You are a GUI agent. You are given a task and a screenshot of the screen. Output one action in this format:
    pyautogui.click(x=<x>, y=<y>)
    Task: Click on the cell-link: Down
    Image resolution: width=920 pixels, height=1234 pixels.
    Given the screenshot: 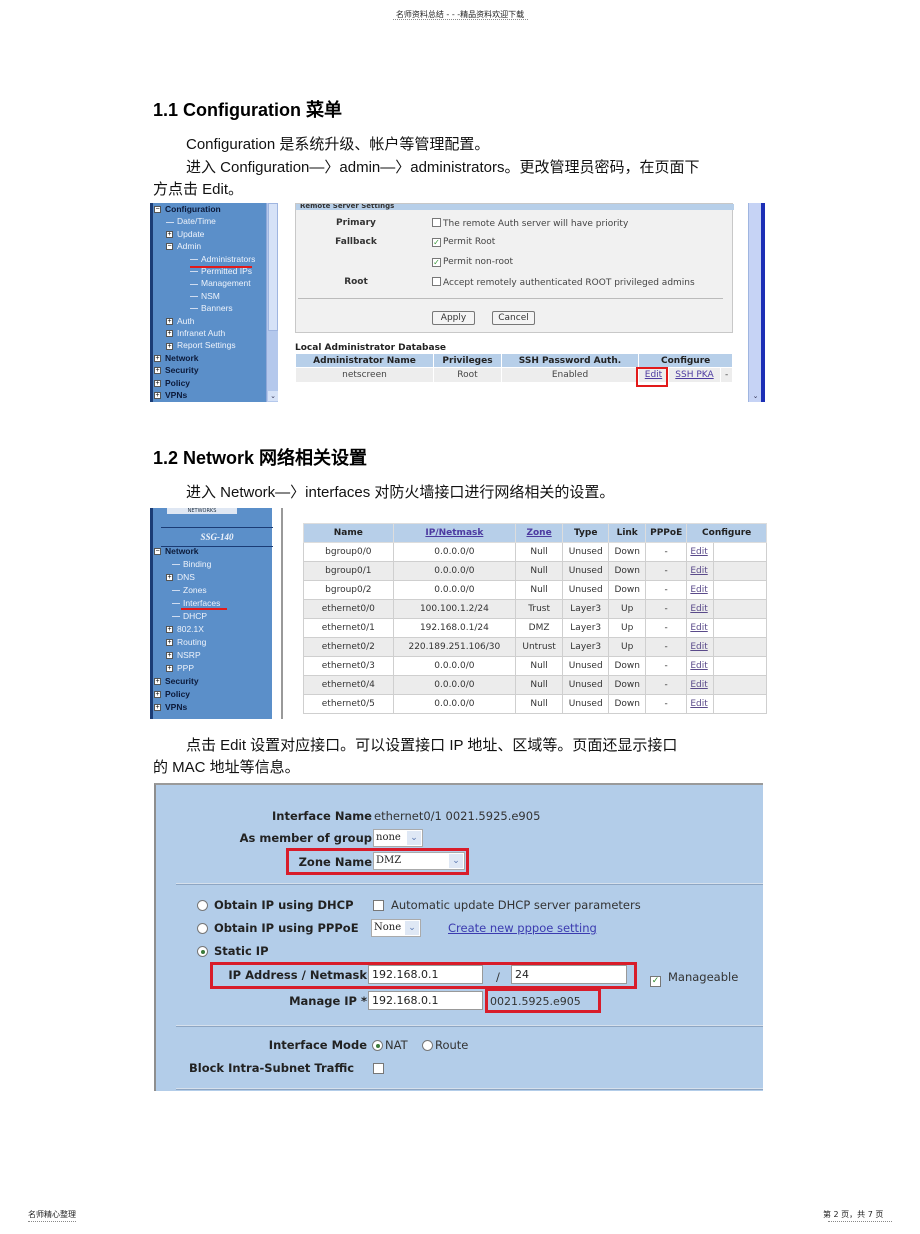 What is the action you would take?
    pyautogui.click(x=627, y=590)
    